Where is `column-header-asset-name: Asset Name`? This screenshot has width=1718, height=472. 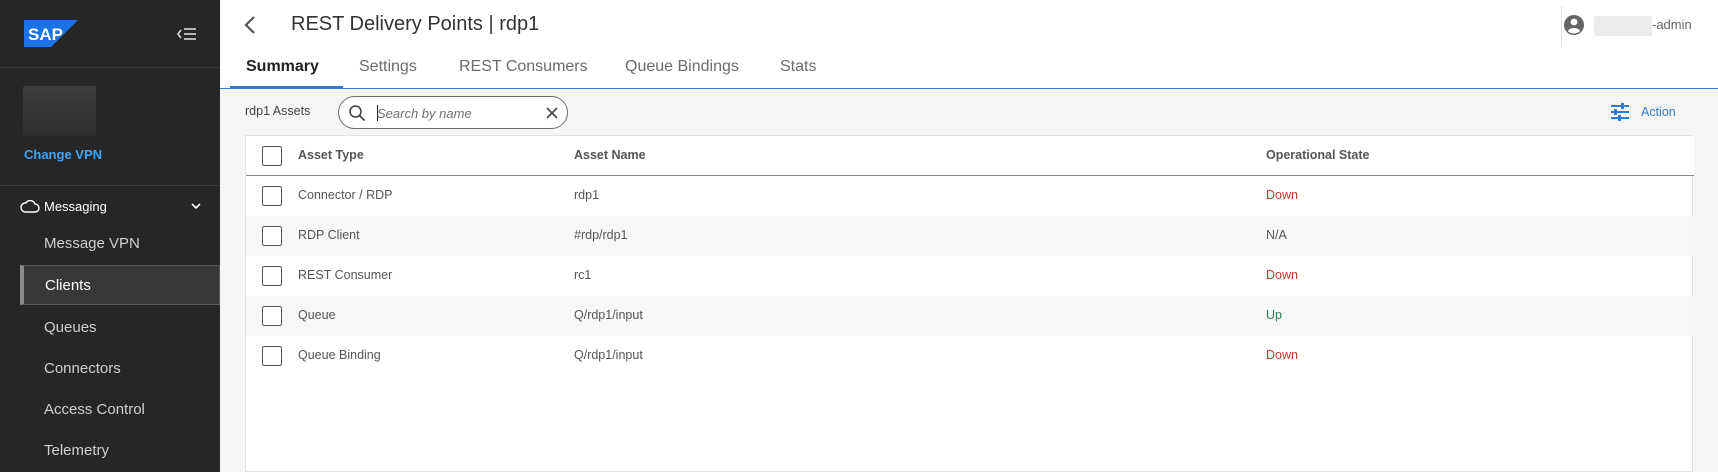
column-header-asset-name: Asset Name is located at coordinates (610, 155).